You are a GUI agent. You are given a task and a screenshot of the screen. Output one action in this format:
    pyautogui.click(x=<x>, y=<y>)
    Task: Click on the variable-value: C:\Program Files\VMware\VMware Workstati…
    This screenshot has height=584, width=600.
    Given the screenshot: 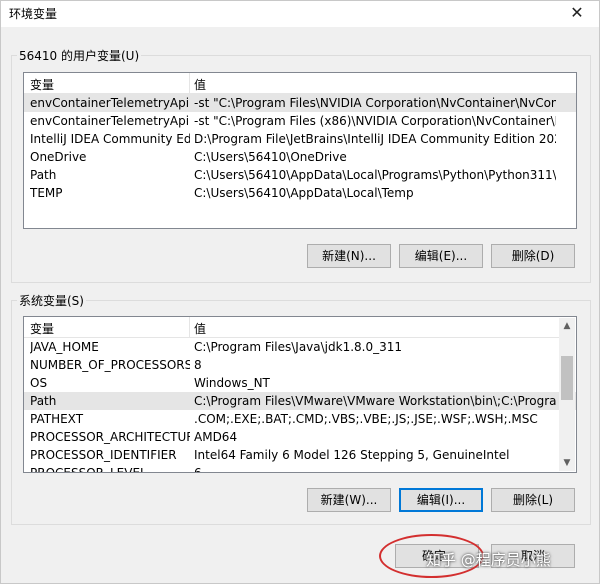 What is the action you would take?
    pyautogui.click(x=375, y=401)
    